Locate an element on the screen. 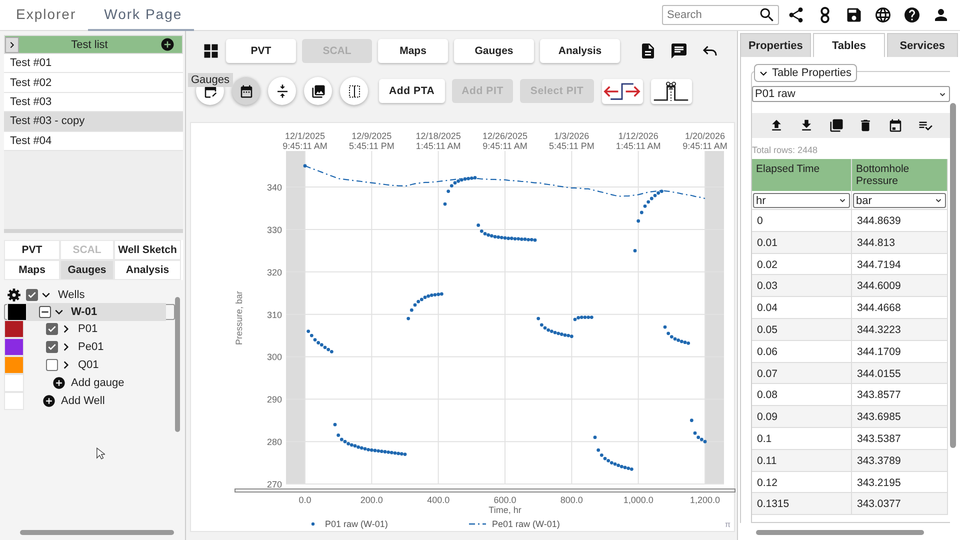  axis-tick-label: 800.0 is located at coordinates (571, 500).